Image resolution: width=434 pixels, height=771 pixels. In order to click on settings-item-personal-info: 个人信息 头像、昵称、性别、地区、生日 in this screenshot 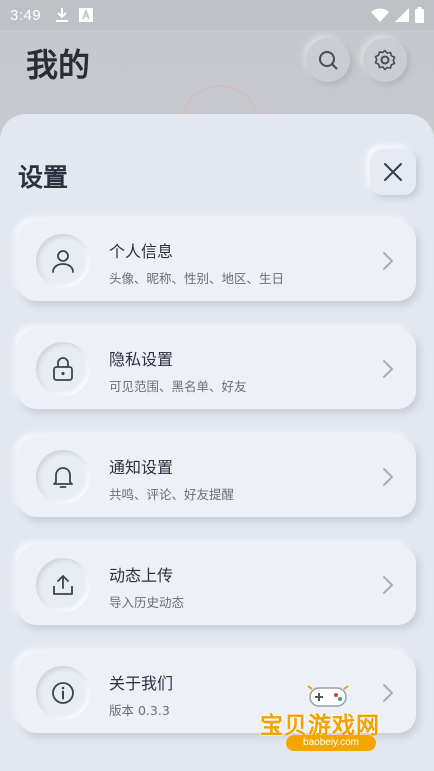, I will do `click(217, 261)`.